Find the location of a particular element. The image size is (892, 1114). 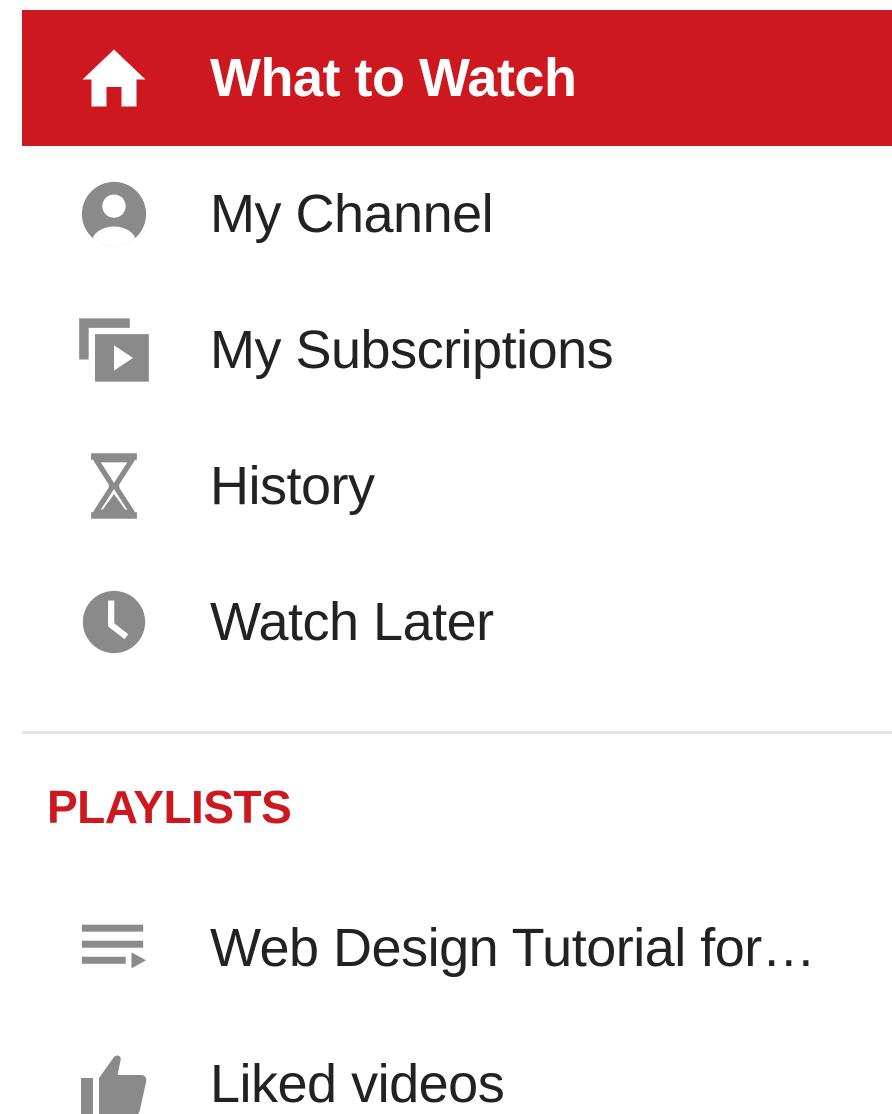

thumbs-up-icon is located at coordinates (114, 1080).